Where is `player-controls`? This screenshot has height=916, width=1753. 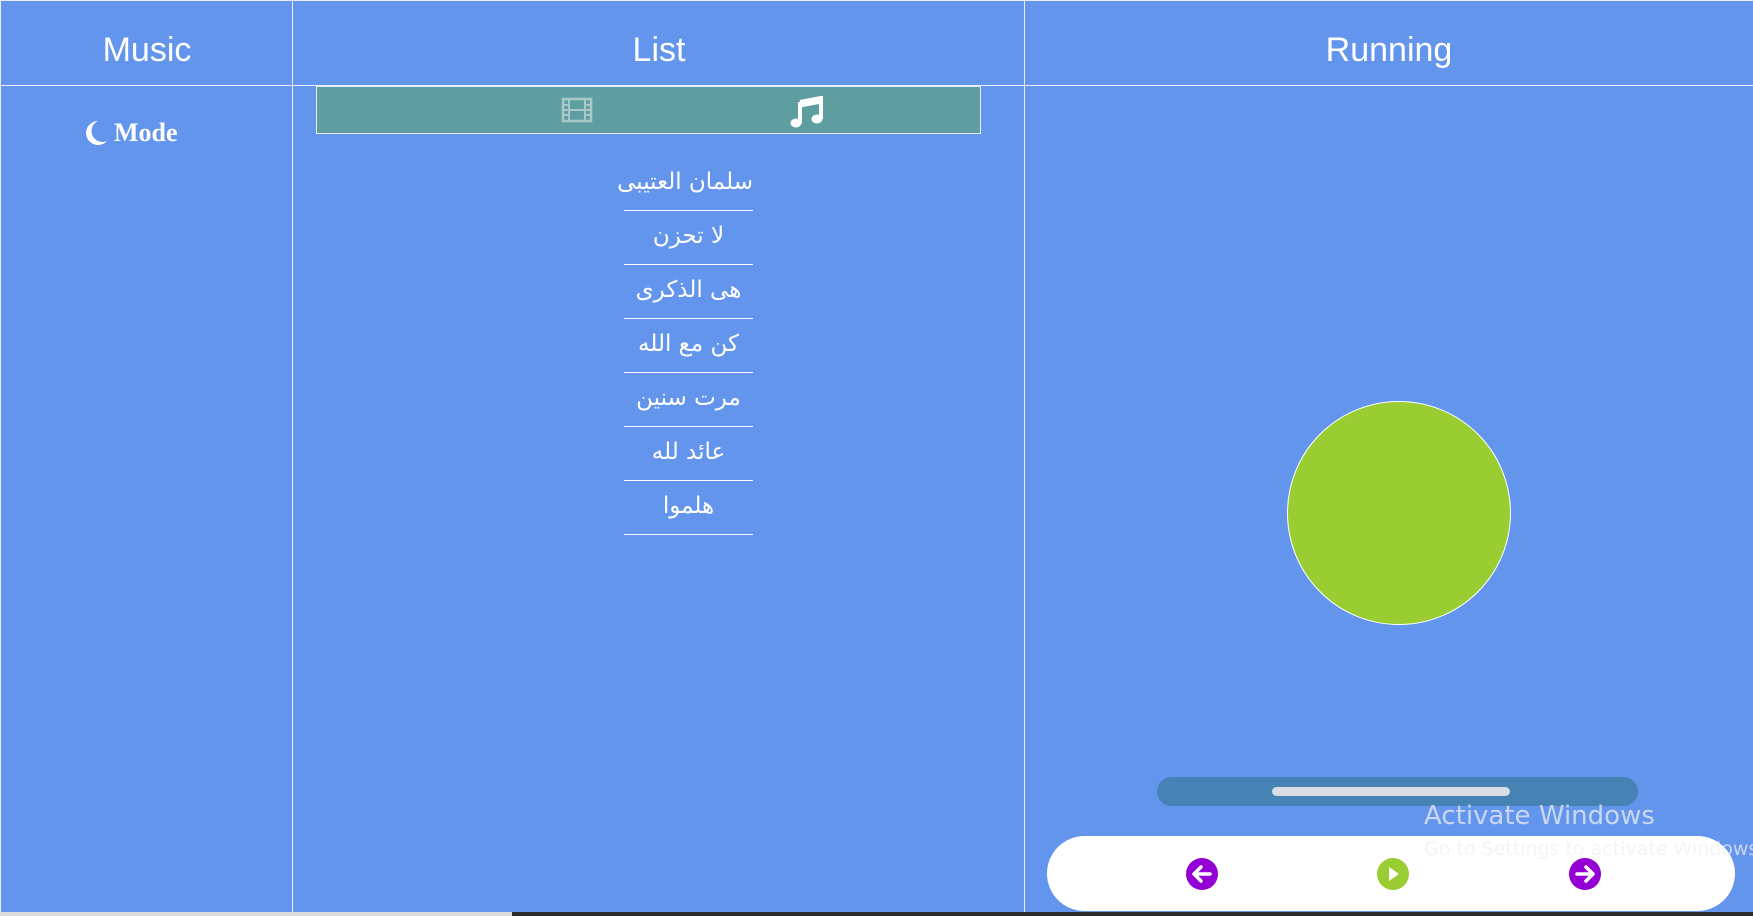
player-controls is located at coordinates (1391, 873).